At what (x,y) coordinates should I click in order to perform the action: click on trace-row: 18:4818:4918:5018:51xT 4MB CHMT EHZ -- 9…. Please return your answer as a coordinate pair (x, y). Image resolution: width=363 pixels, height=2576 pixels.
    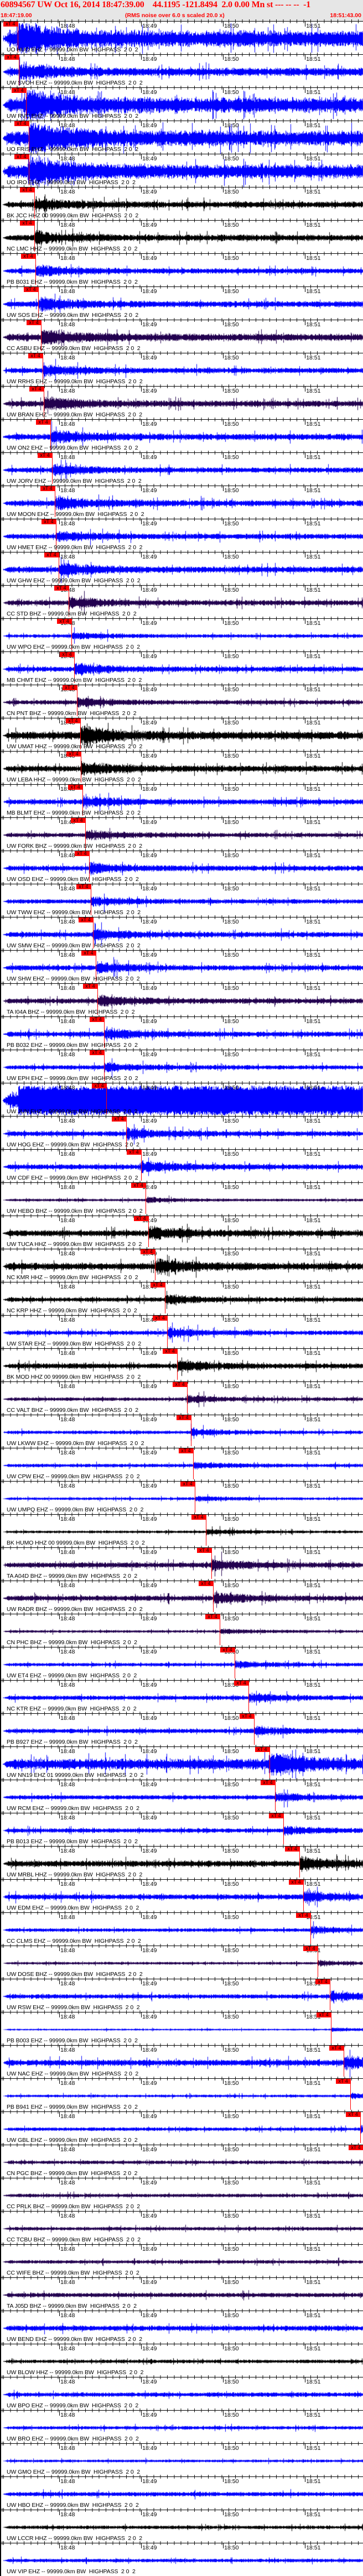
    Looking at the image, I should click on (181, 667).